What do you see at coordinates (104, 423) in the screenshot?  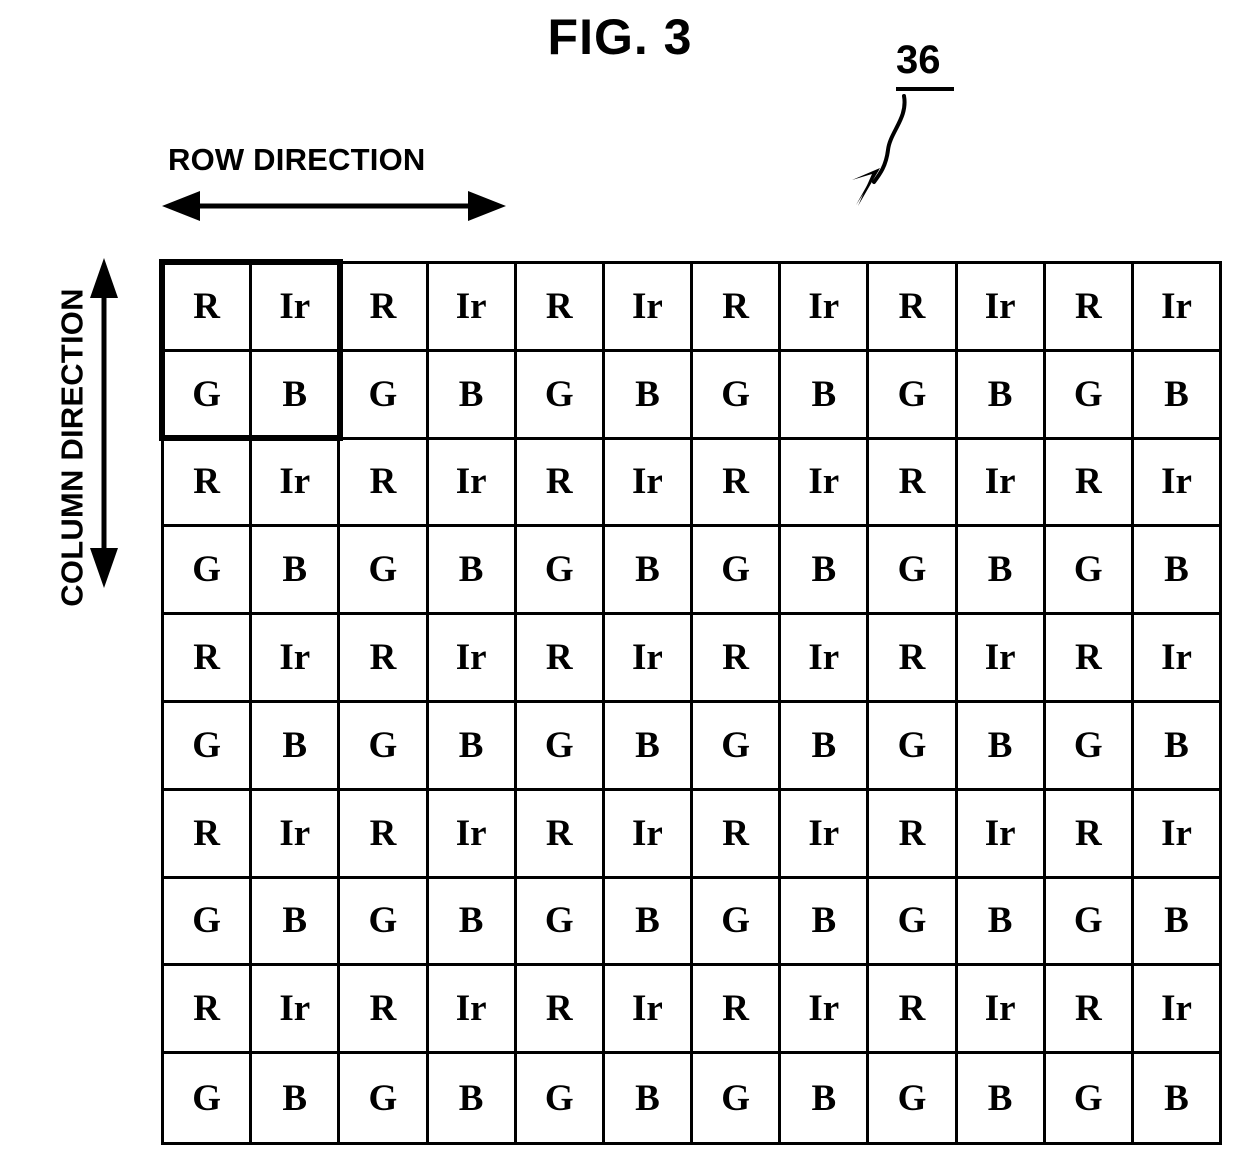 I see `column-direction-double-arrow-icon` at bounding box center [104, 423].